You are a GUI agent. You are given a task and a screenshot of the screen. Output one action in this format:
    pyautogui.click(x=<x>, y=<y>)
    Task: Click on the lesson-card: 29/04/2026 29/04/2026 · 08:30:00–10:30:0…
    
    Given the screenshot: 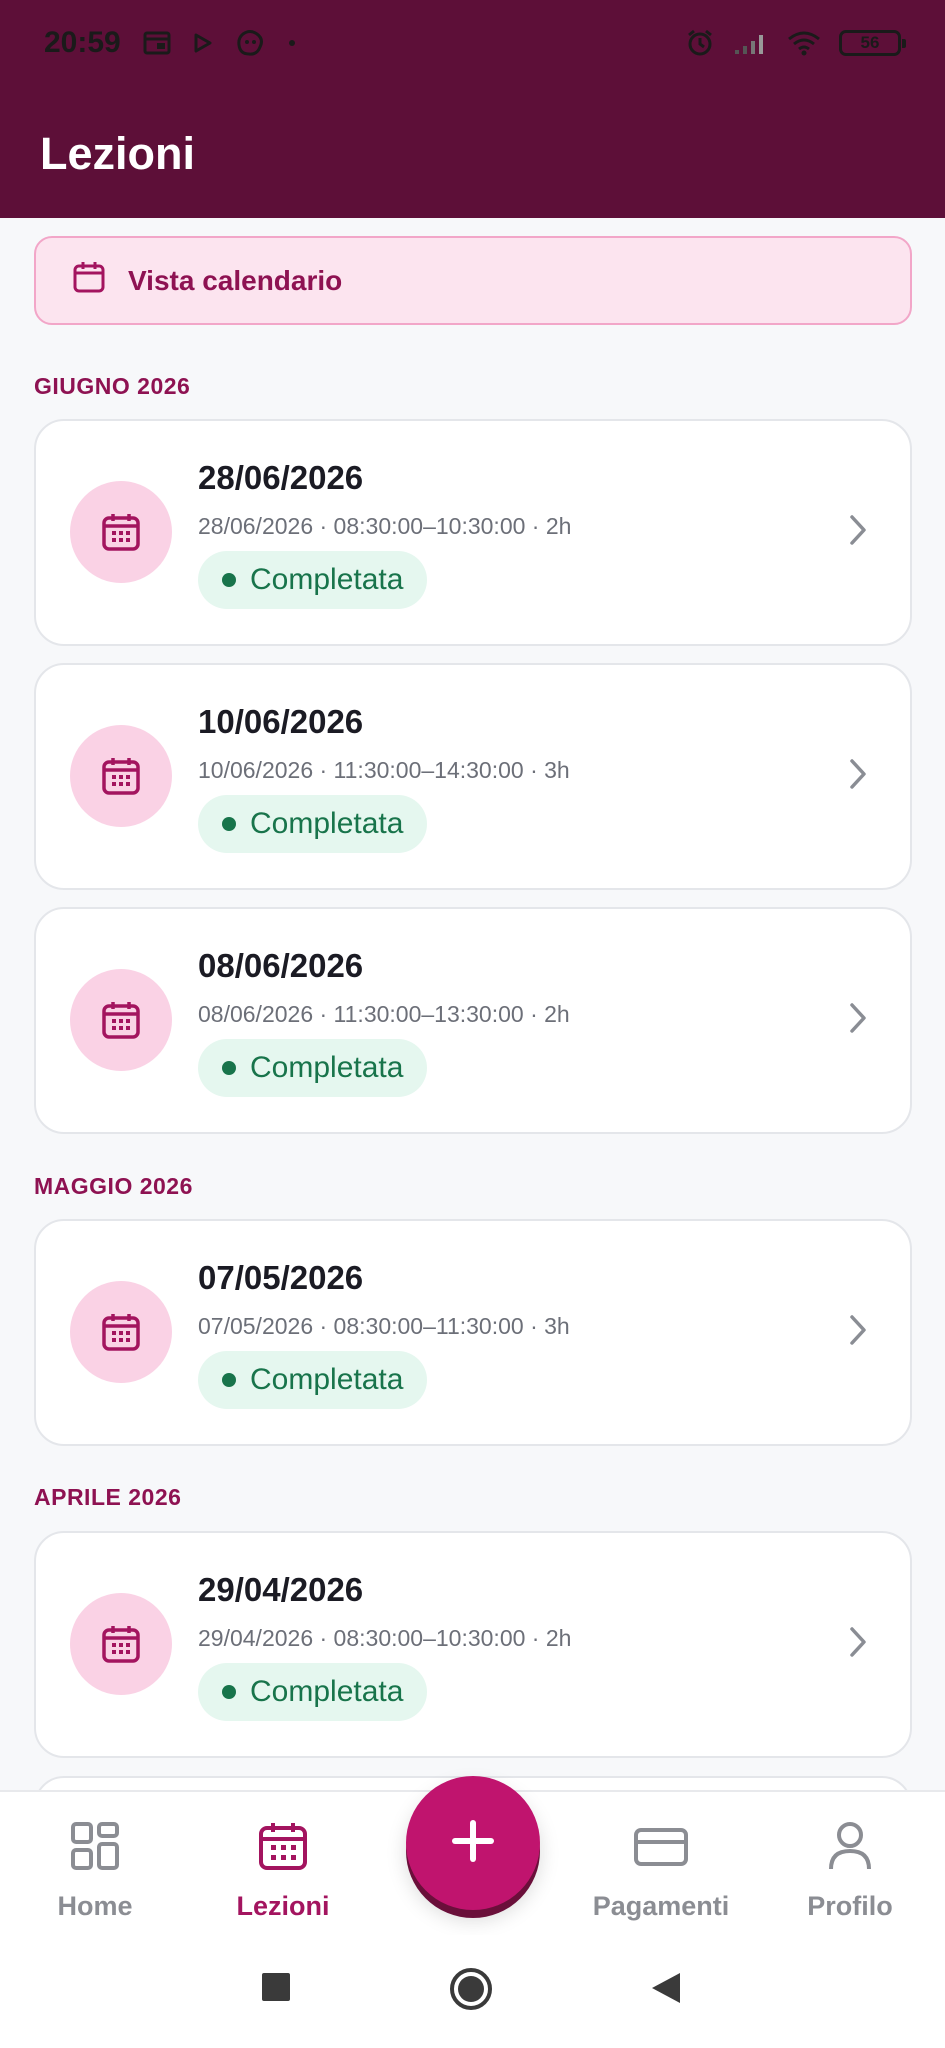 What is the action you would take?
    pyautogui.click(x=473, y=1644)
    